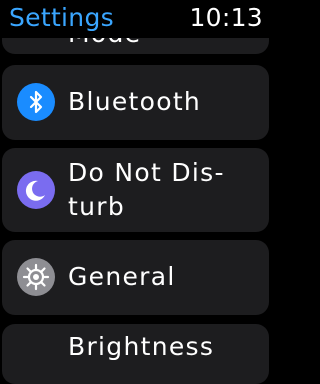  I want to click on settings-row-brightness: Brightness, so click(135, 354).